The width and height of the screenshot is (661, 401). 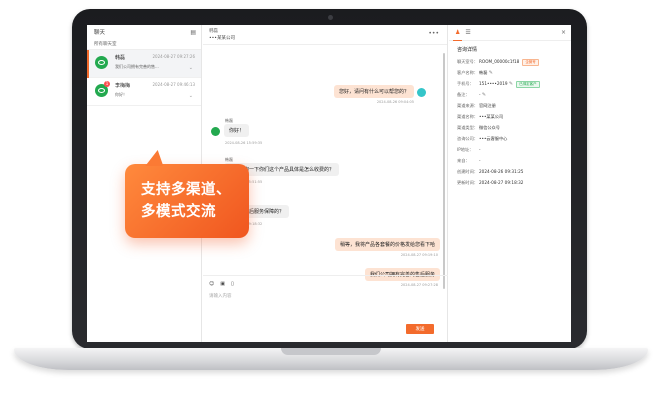 I want to click on sidebar-title: 聊天, so click(x=100, y=33).